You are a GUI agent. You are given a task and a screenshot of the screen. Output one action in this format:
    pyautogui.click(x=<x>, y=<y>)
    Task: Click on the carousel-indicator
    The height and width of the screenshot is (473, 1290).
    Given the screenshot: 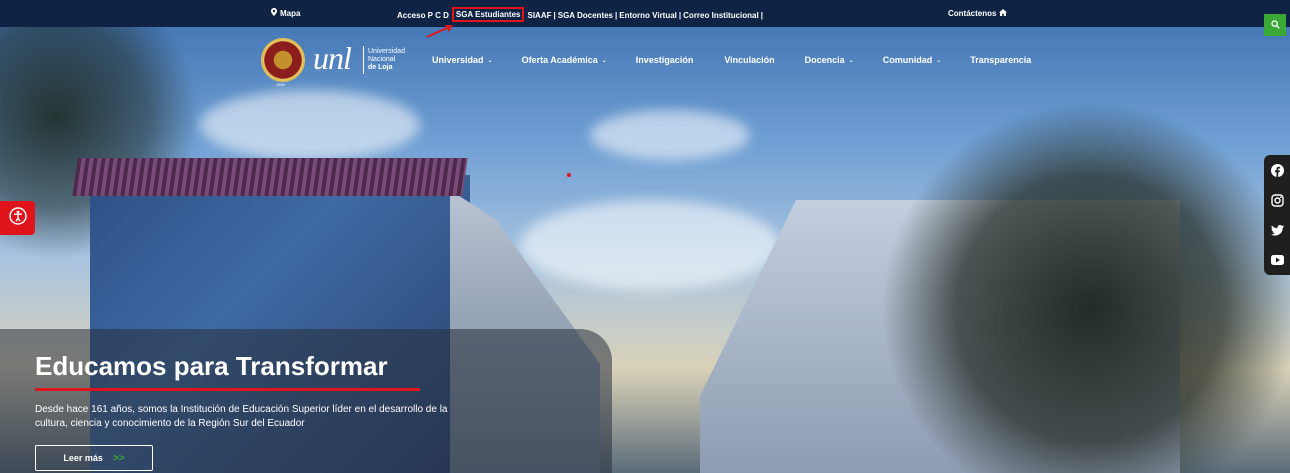 What is the action you would take?
    pyautogui.click(x=569, y=175)
    